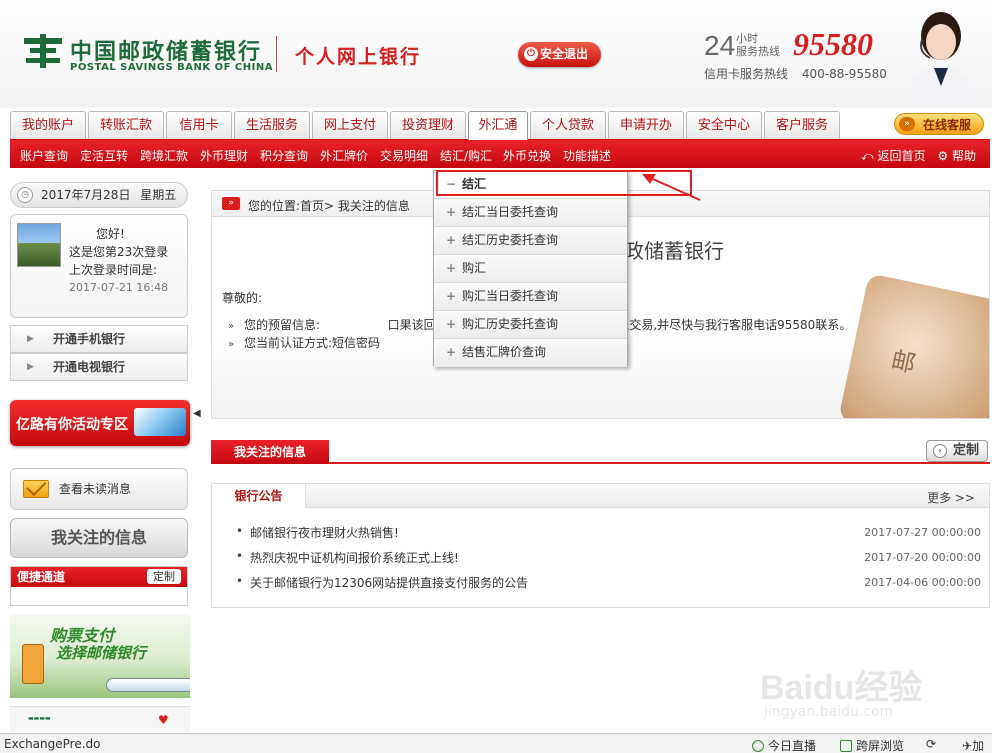 This screenshot has width=992, height=753. Describe the element at coordinates (411, 325) in the screenshot. I see `reserved-info-mid: 口果该回` at that location.